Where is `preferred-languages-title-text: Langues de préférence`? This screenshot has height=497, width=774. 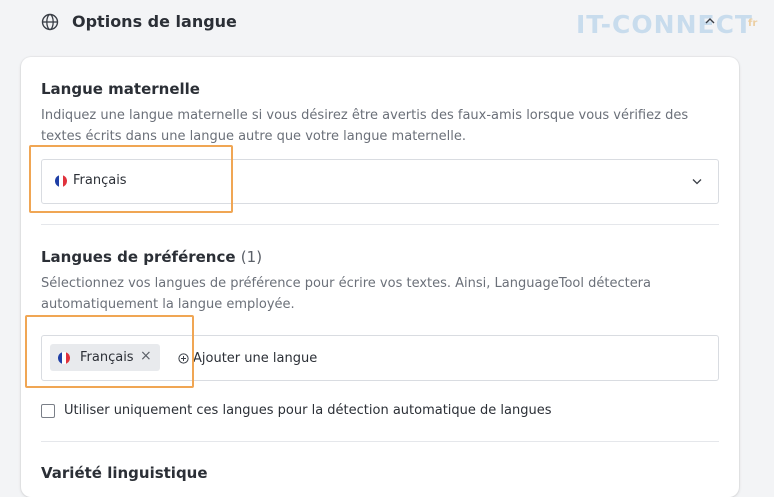 preferred-languages-title-text: Langues de préférence is located at coordinates (138, 257).